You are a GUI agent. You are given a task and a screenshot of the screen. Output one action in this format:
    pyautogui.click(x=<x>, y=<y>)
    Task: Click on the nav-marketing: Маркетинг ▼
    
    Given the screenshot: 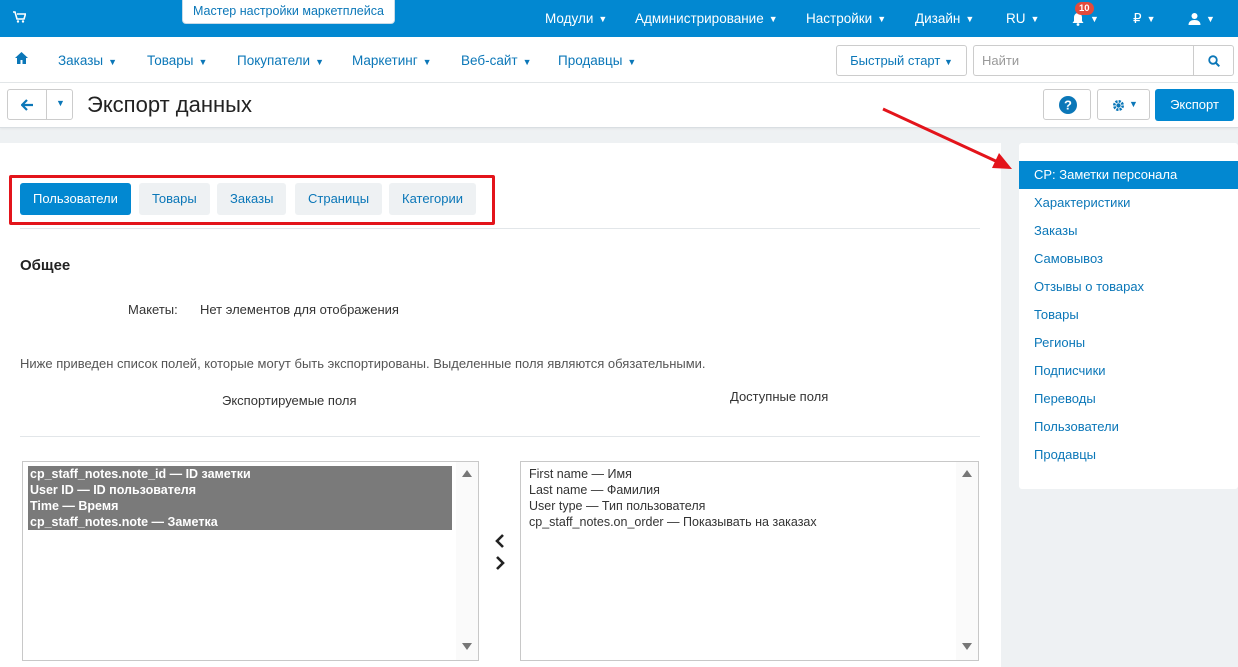 What is the action you would take?
    pyautogui.click(x=392, y=60)
    